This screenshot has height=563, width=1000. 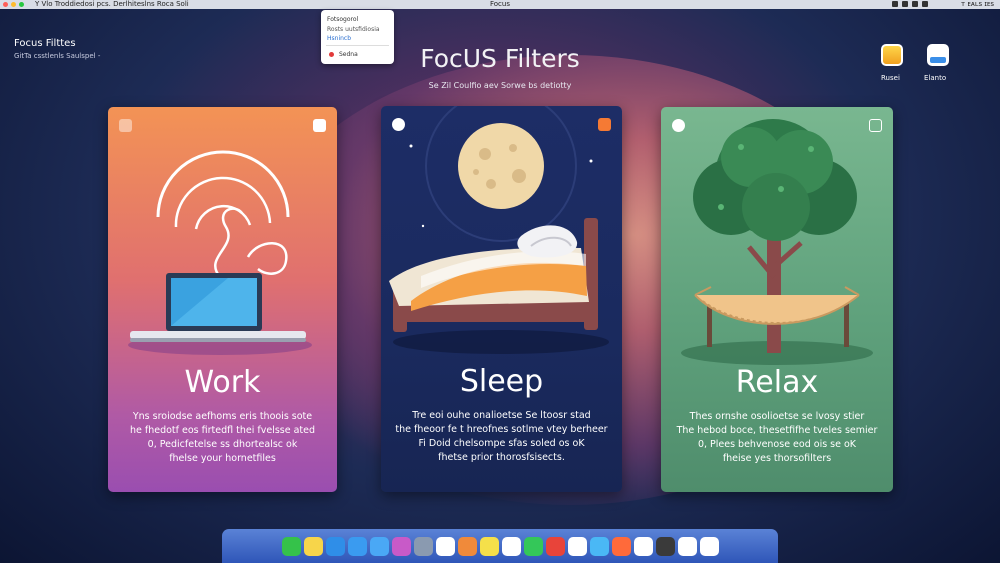 I want to click on desc-line: Tre eoi ouhe onalioetse Se ltoosr stad, so click(x=501, y=415).